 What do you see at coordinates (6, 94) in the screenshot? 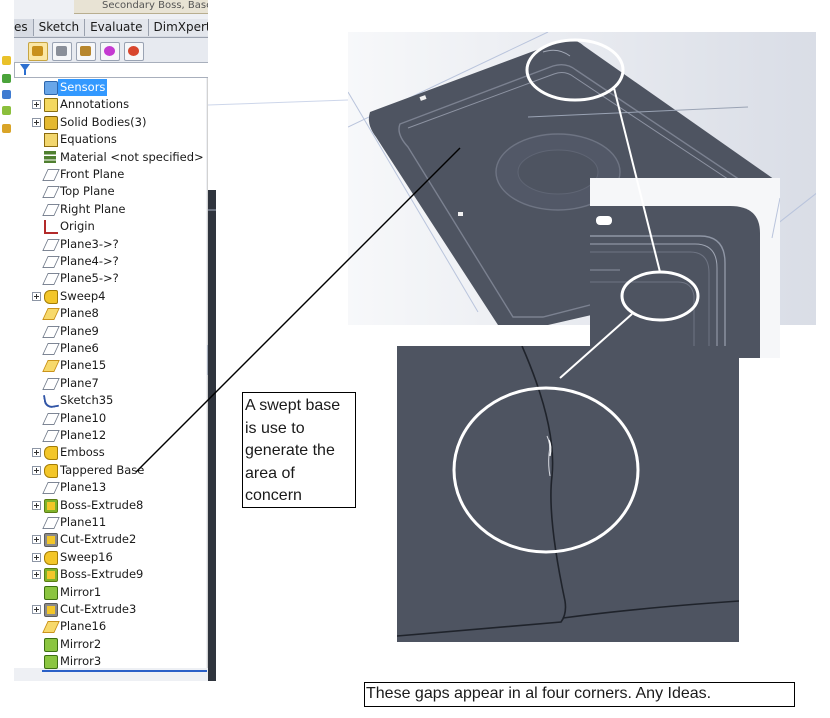
I see `sketch-tool-icon` at bounding box center [6, 94].